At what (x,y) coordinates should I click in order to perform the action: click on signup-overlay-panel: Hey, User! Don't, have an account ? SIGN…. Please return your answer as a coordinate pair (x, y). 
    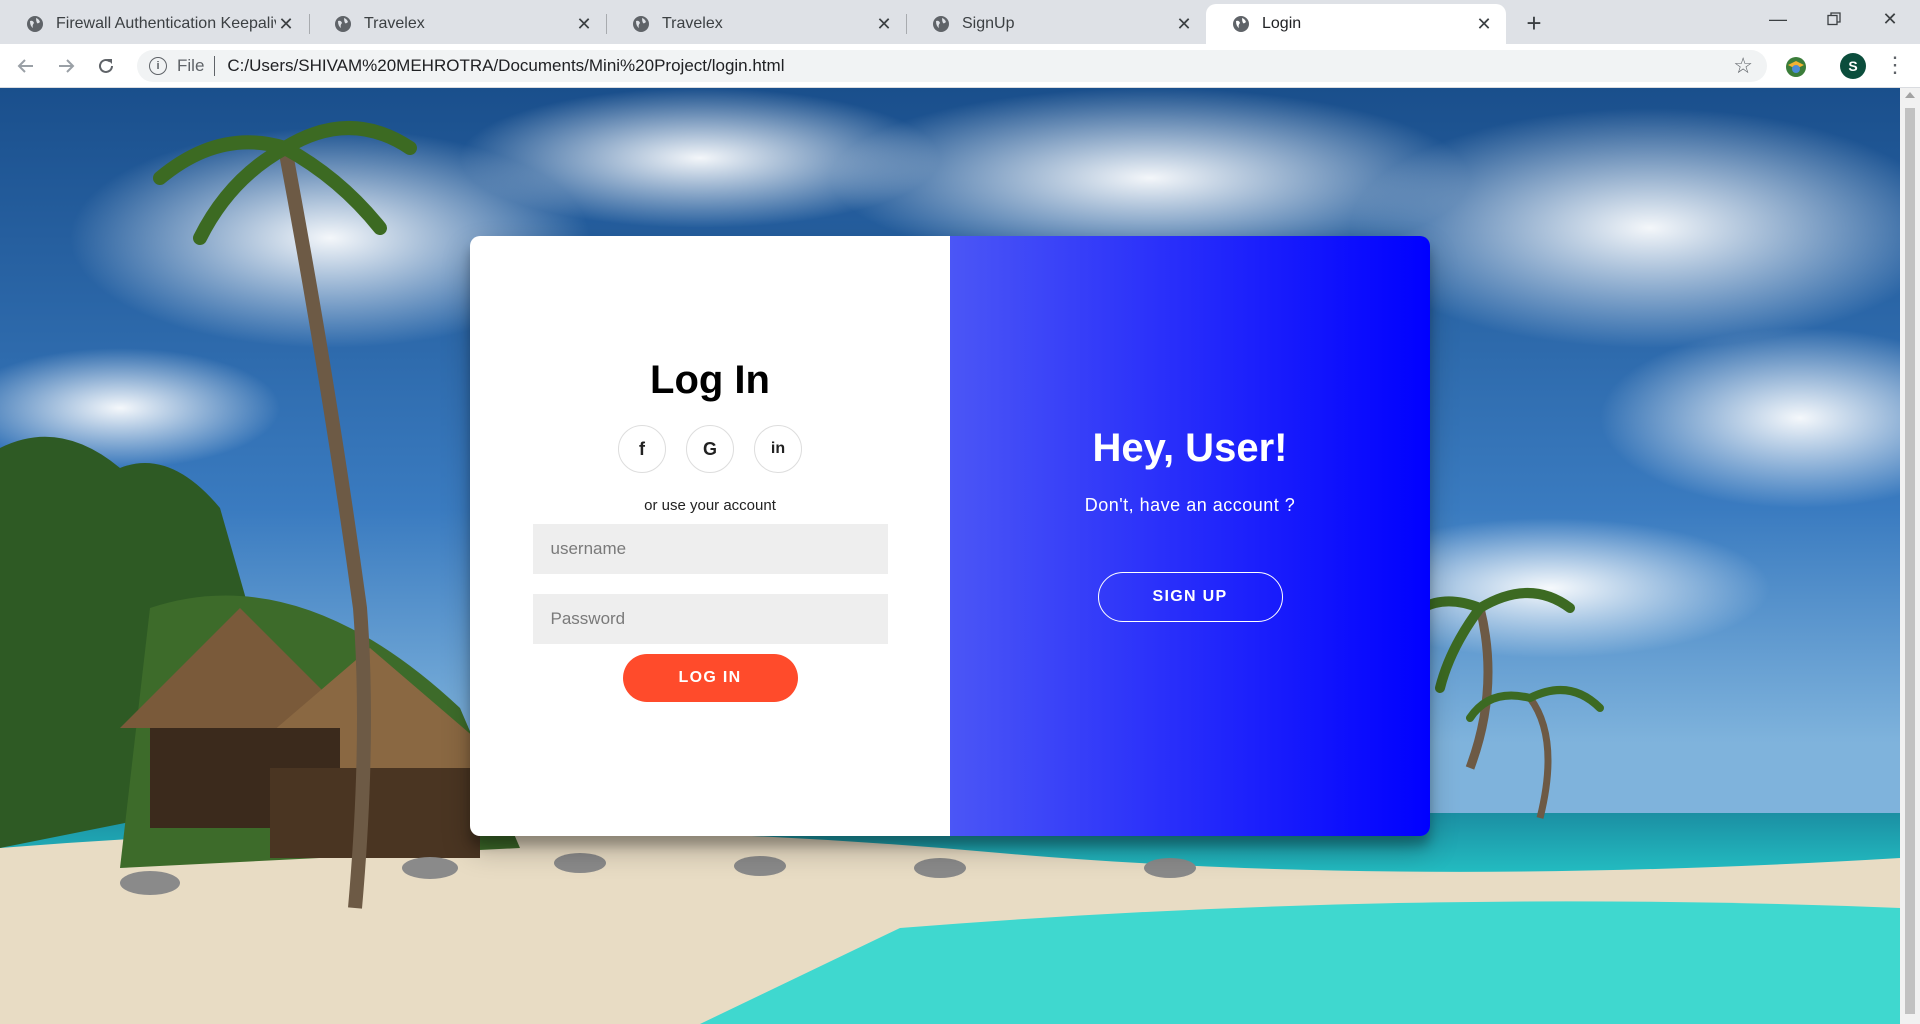
    Looking at the image, I should click on (1190, 536).